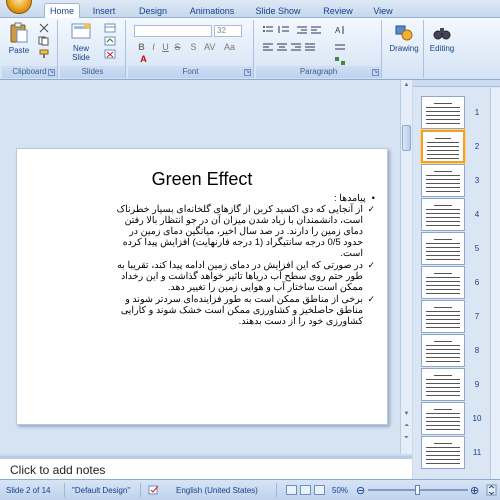 The height and width of the screenshot is (500, 500). Describe the element at coordinates (81, 42) in the screenshot. I see `new-slide-button: New Slide` at that location.